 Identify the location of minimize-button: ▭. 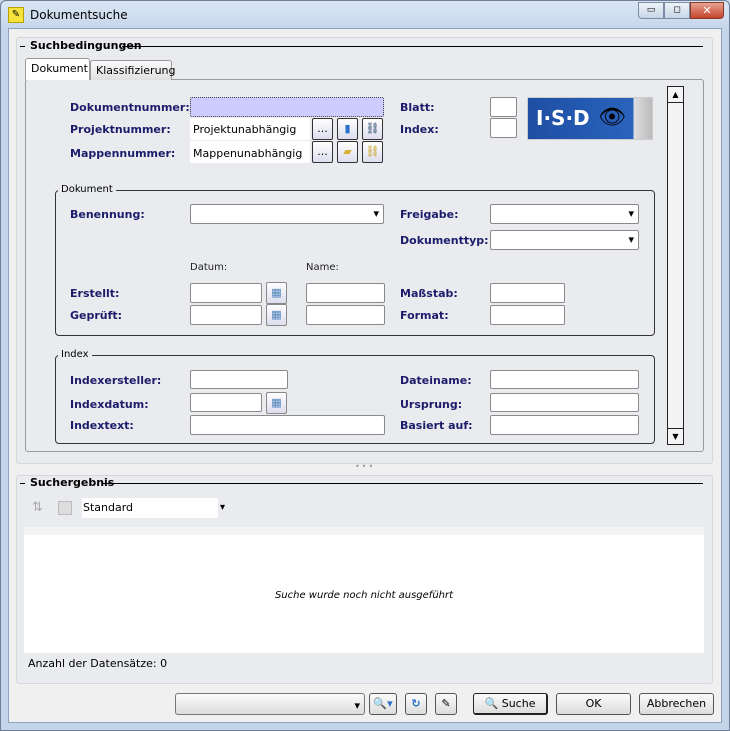
(651, 10).